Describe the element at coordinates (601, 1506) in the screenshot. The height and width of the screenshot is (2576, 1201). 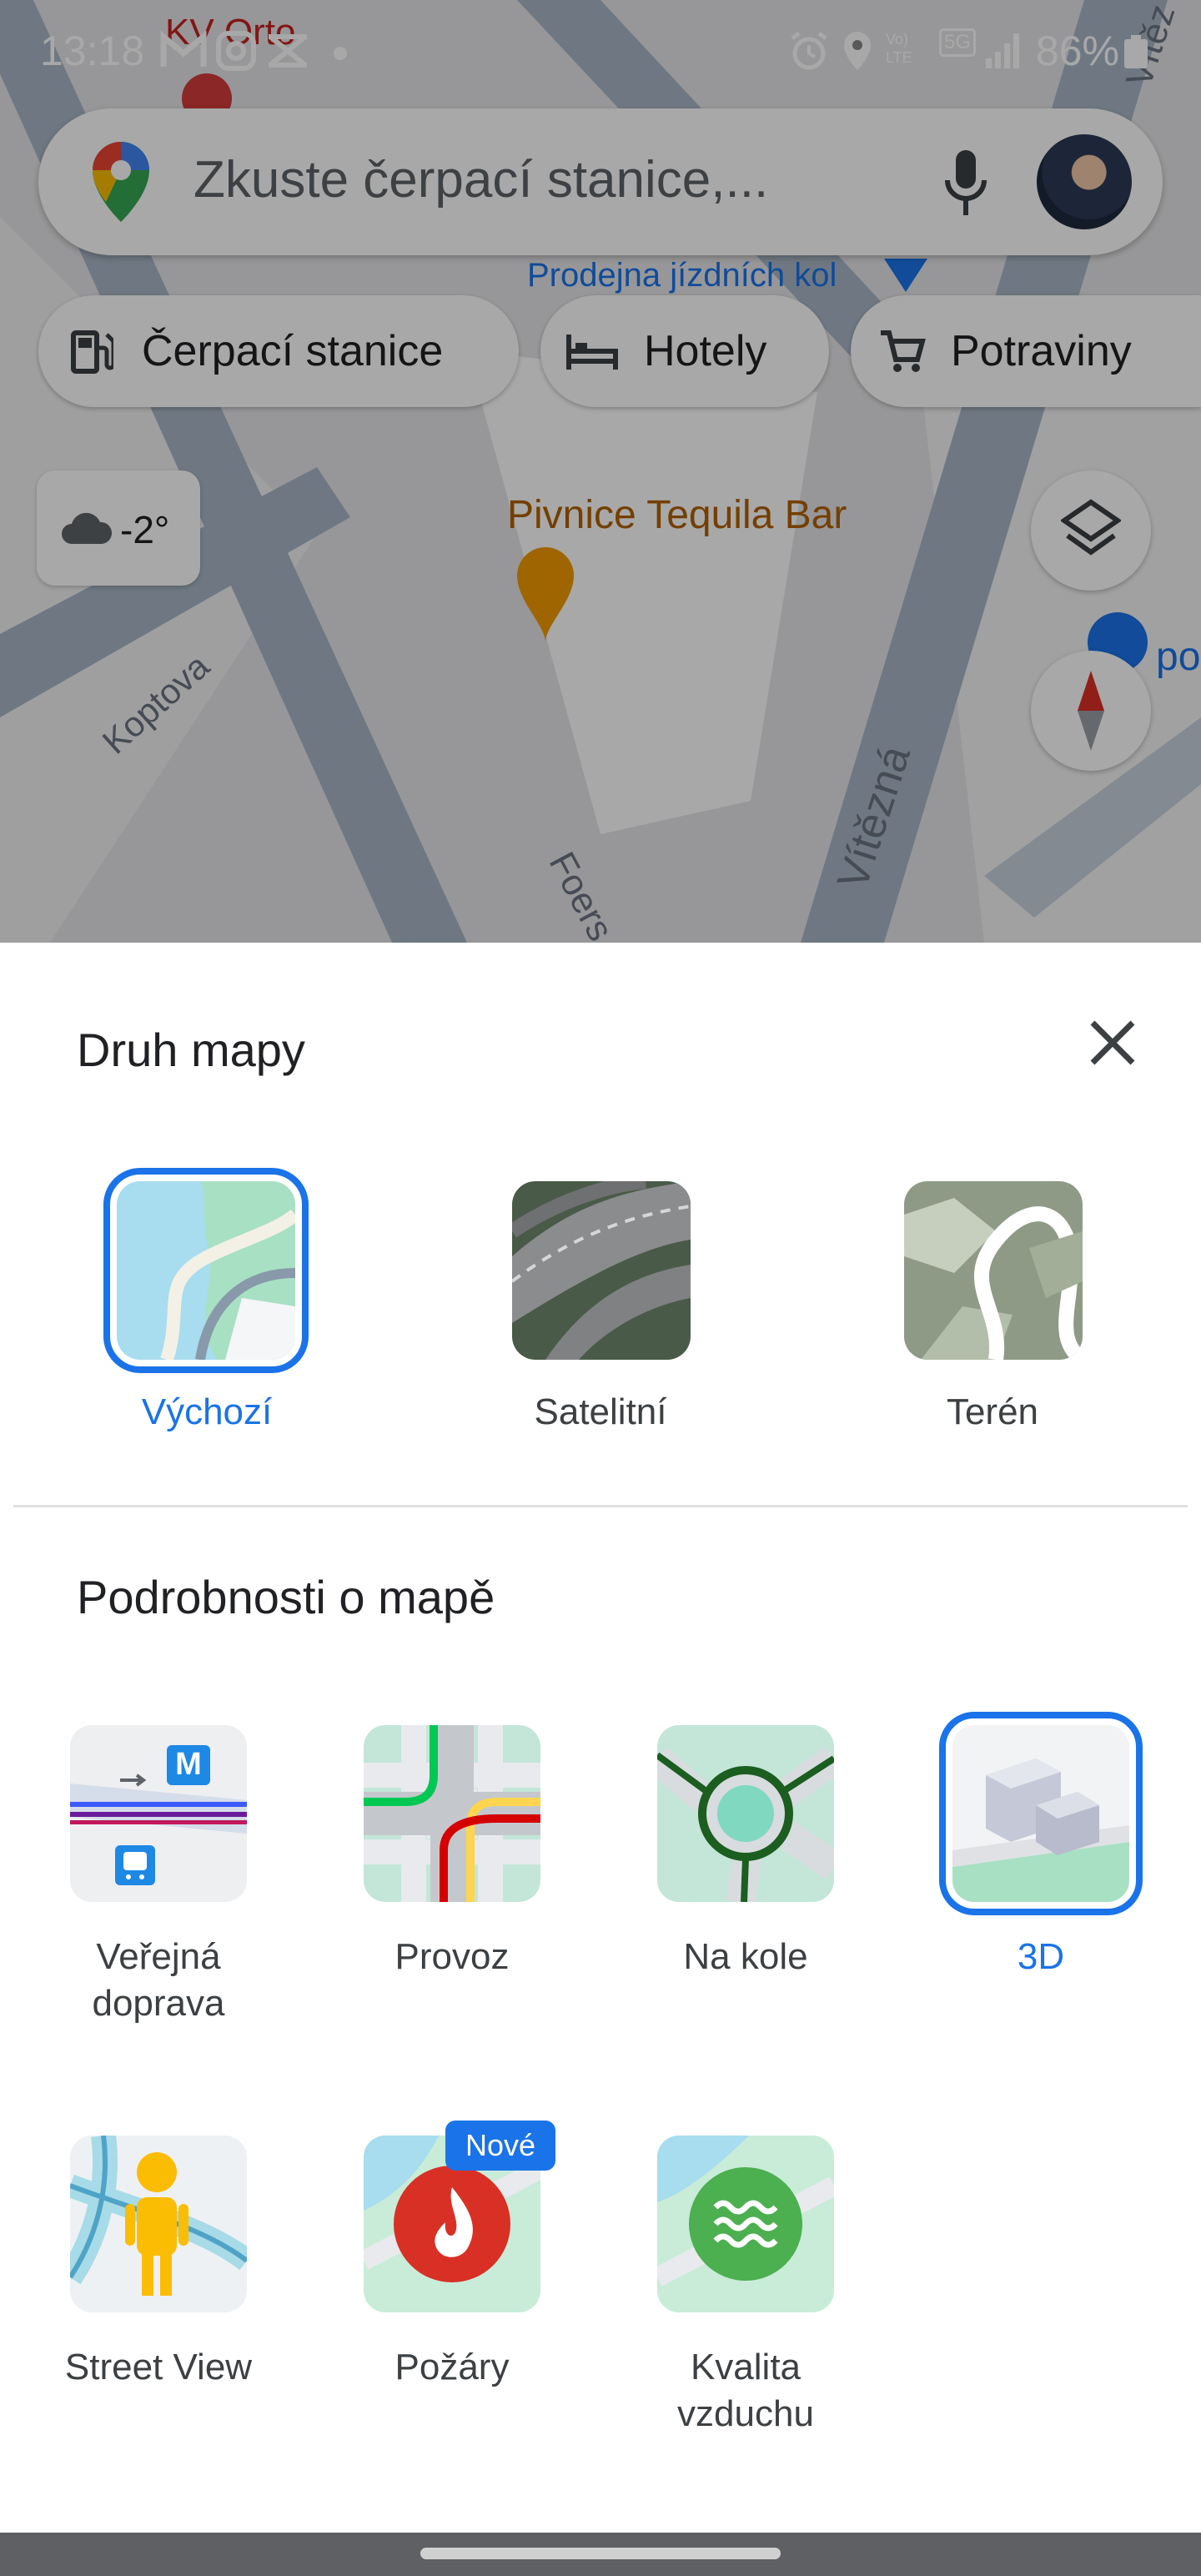
I see `section-divider` at that location.